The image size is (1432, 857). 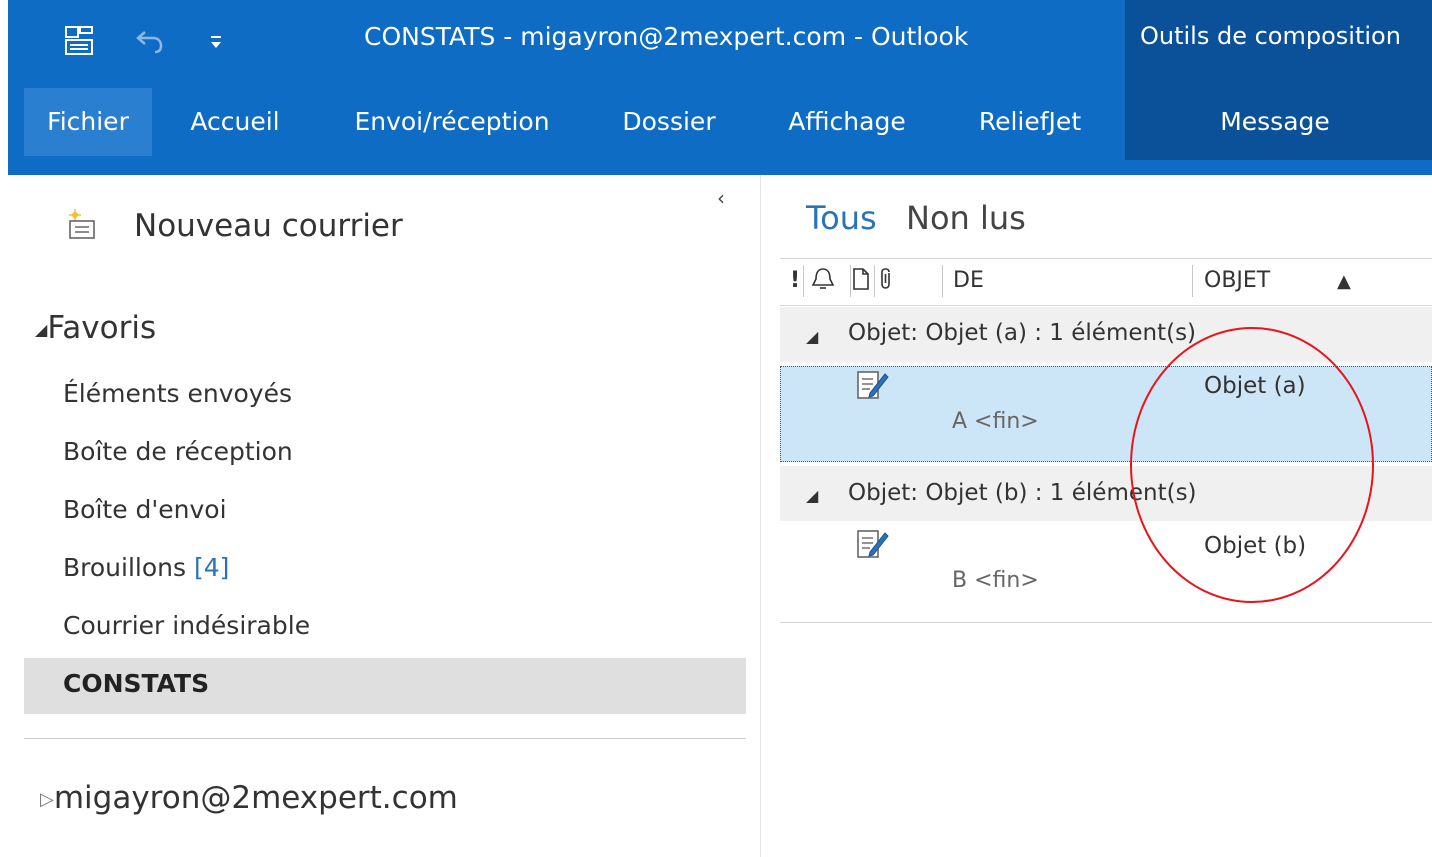 I want to click on folder-drafts-count: [4], so click(x=211, y=567).